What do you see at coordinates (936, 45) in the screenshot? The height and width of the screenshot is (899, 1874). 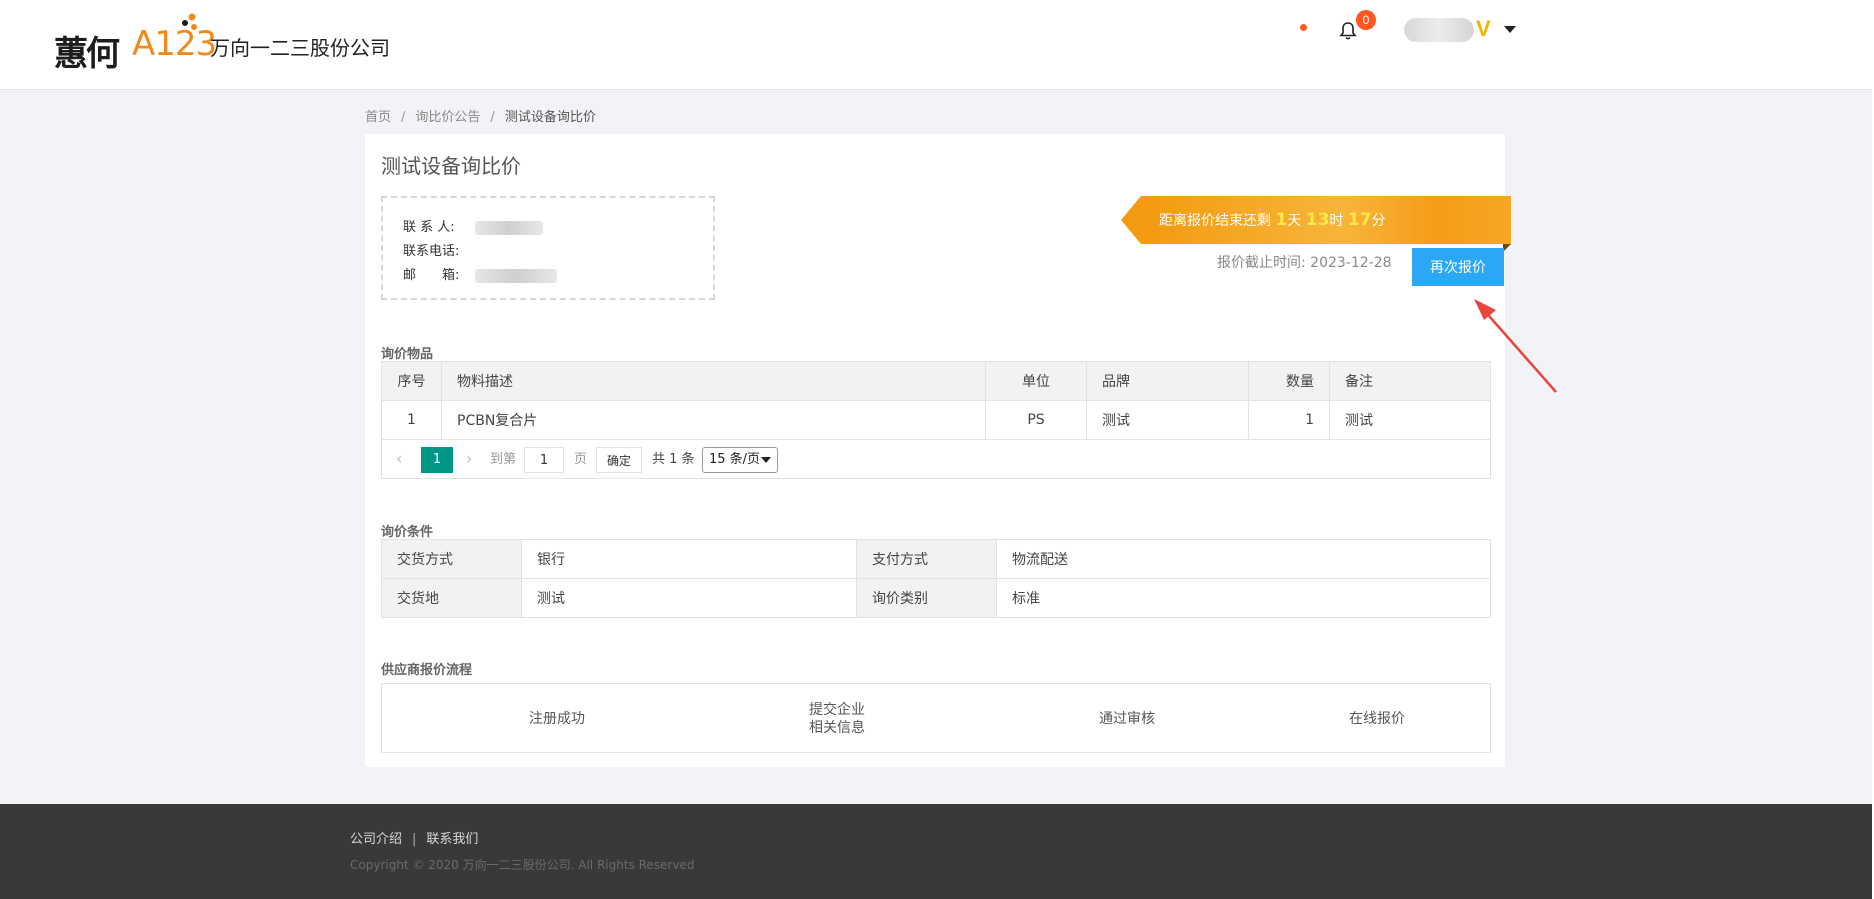 I see `top-header: 蕙何 A123 万向一二三股份公司 0 V` at bounding box center [936, 45].